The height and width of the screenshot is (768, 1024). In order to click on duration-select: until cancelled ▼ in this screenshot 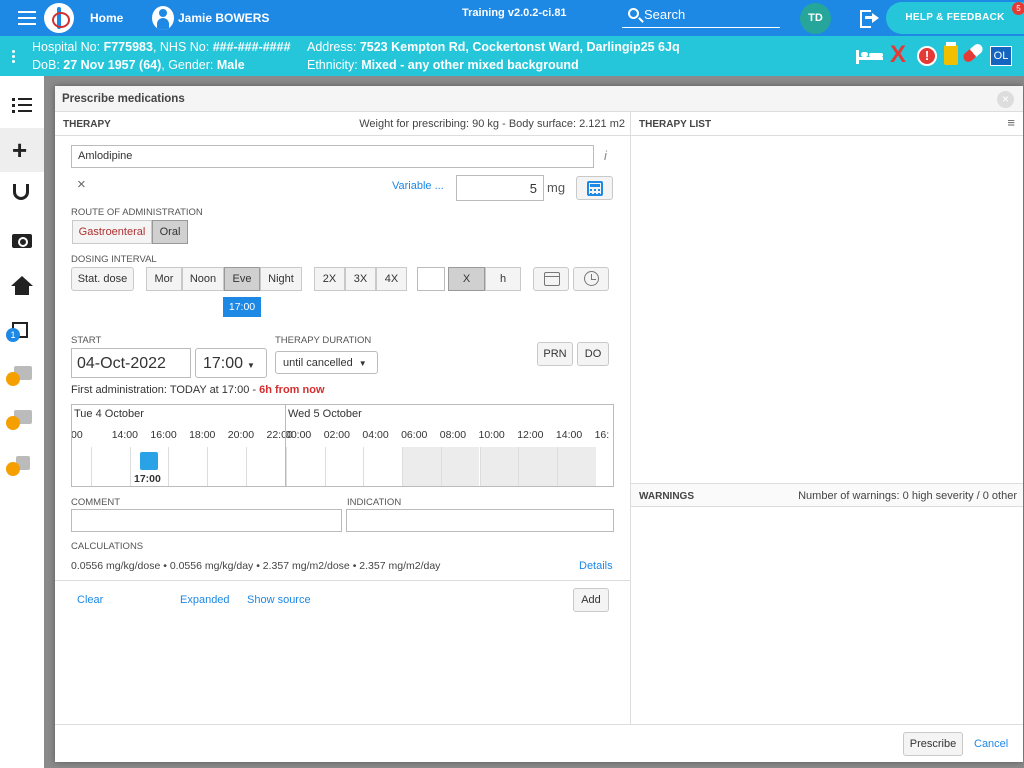, I will do `click(326, 362)`.